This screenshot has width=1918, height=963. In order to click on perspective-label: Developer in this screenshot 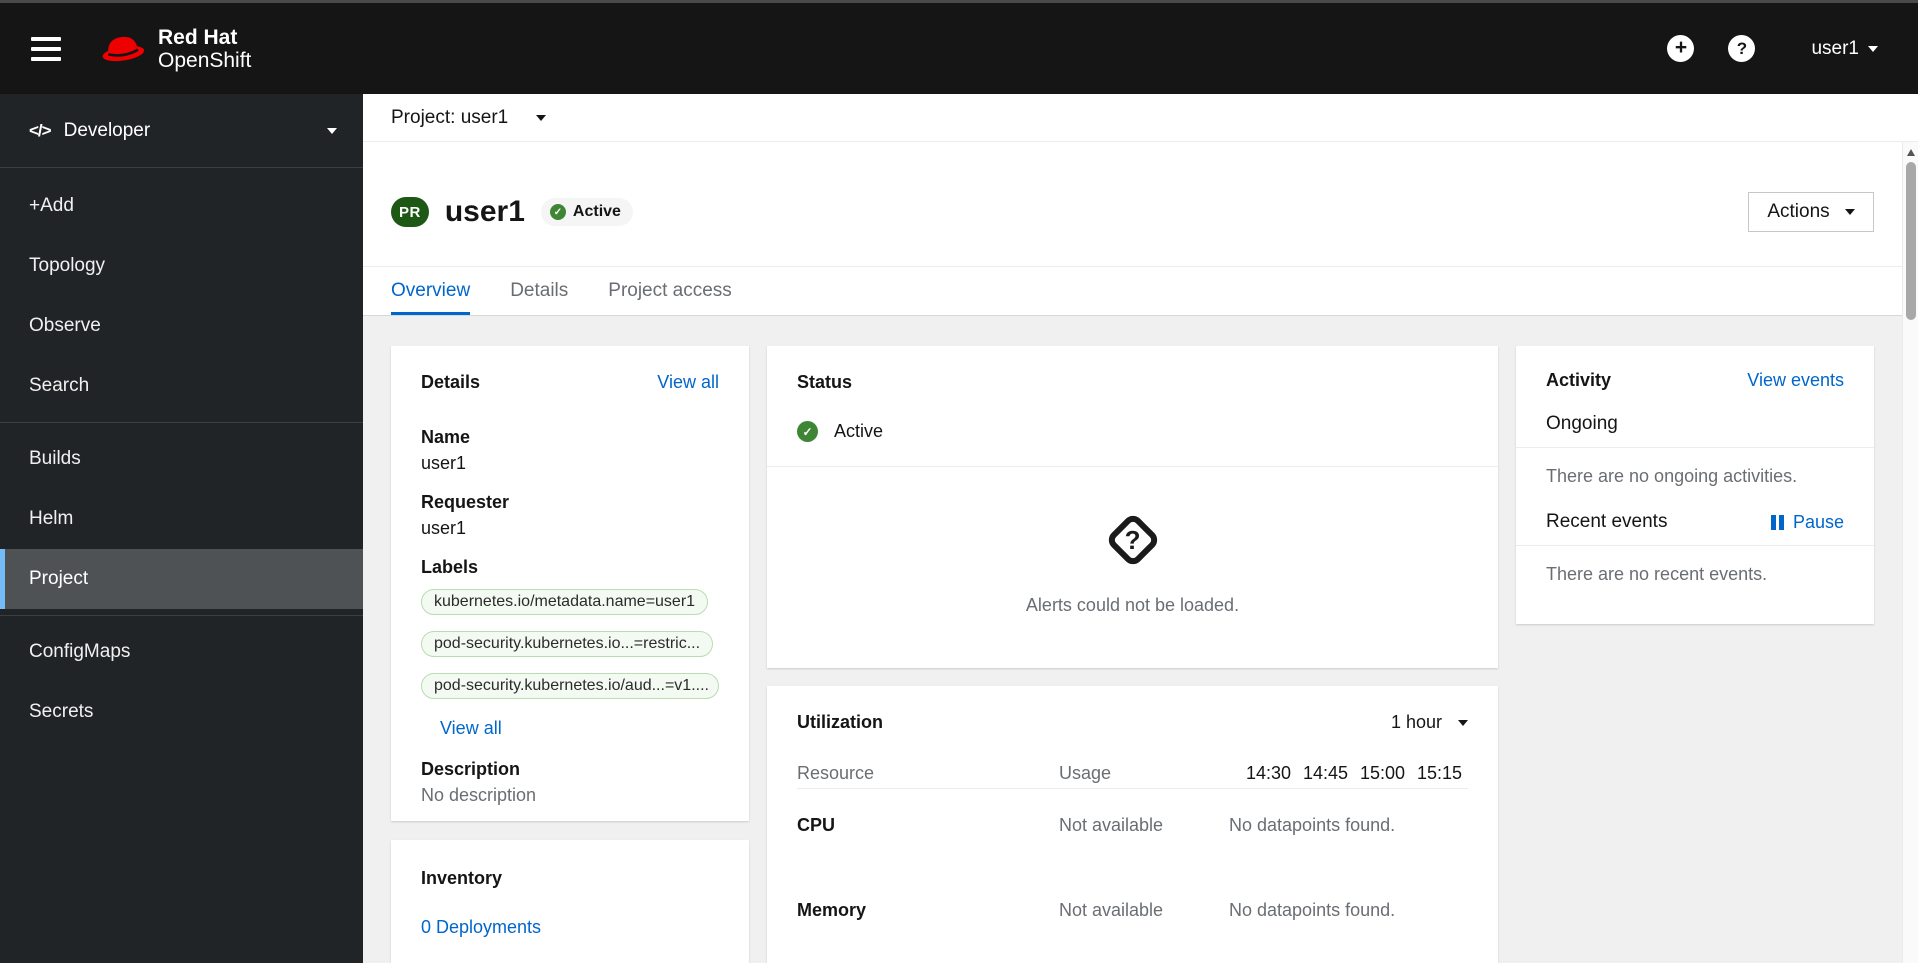, I will do `click(107, 130)`.